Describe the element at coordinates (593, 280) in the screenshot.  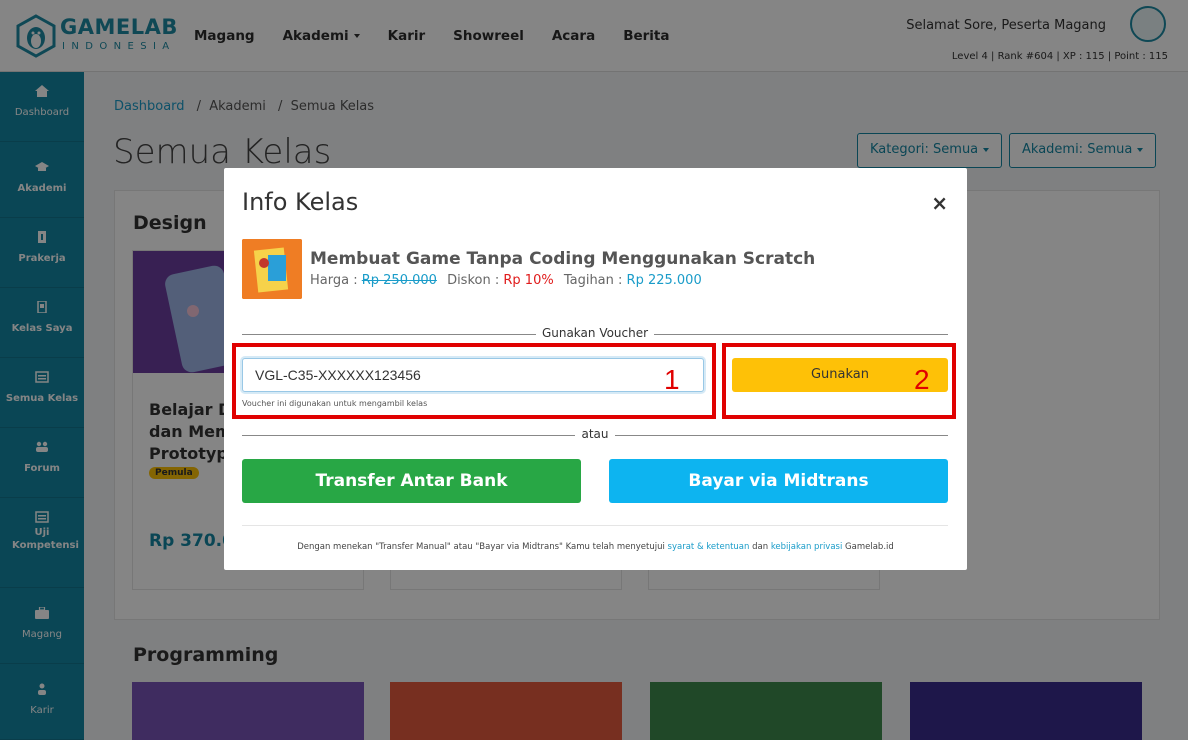
I see `bill-label: Tagihan :` at that location.